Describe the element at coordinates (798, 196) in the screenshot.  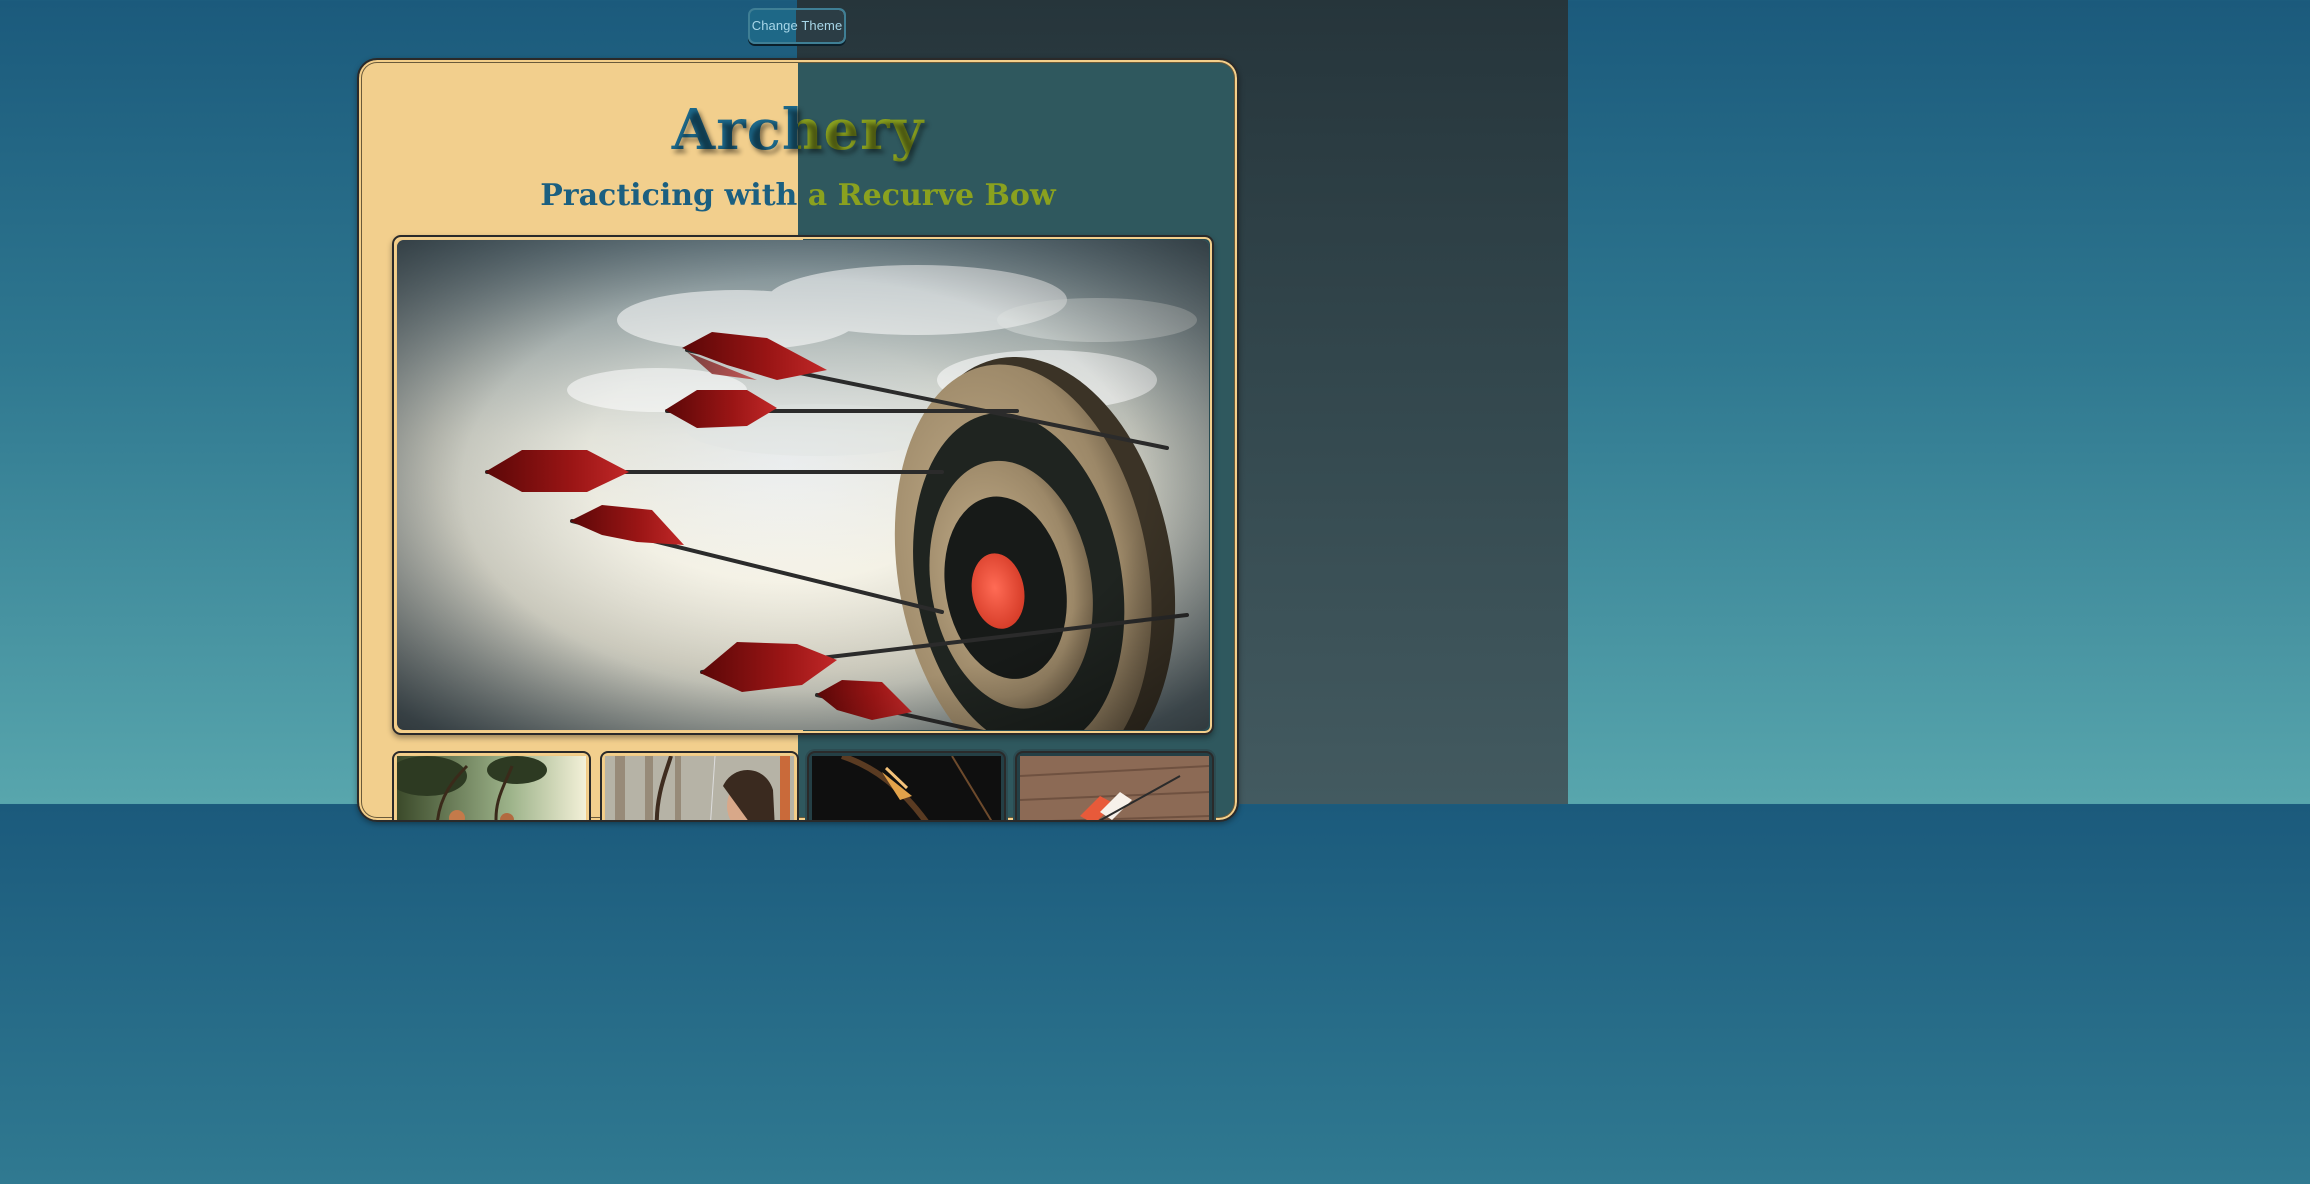
I see `page-subtitle: Practicing with a Recurve Bow` at that location.